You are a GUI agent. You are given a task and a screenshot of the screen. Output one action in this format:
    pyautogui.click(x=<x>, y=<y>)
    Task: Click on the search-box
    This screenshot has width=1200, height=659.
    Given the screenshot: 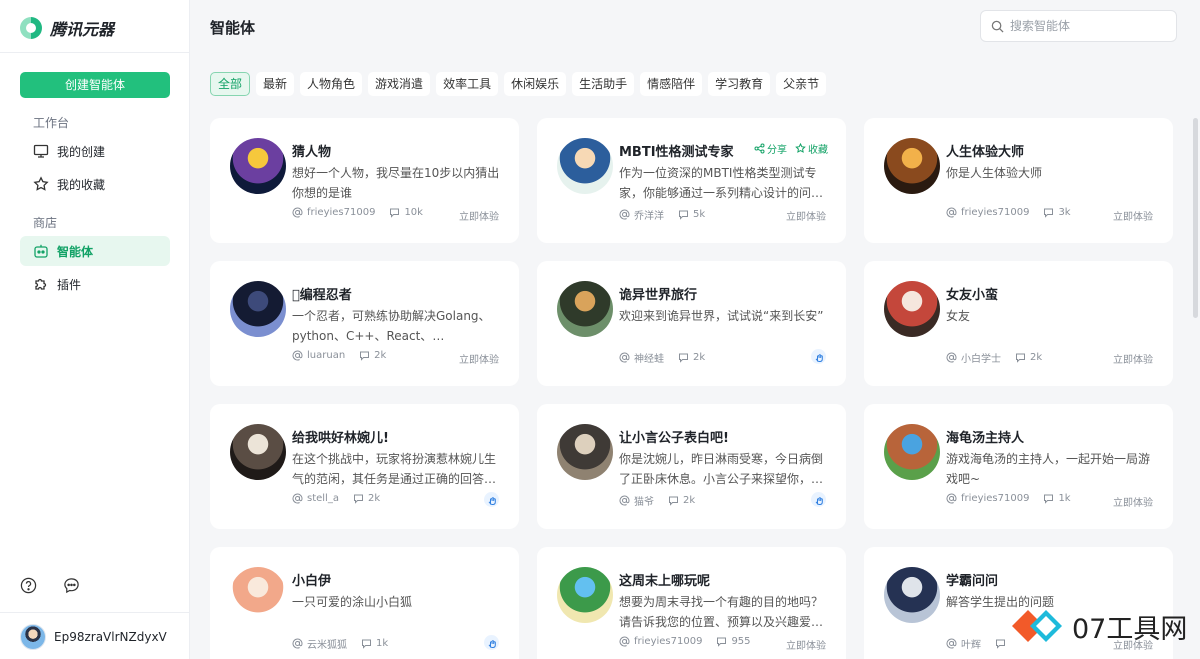 What is the action you would take?
    pyautogui.click(x=1078, y=26)
    